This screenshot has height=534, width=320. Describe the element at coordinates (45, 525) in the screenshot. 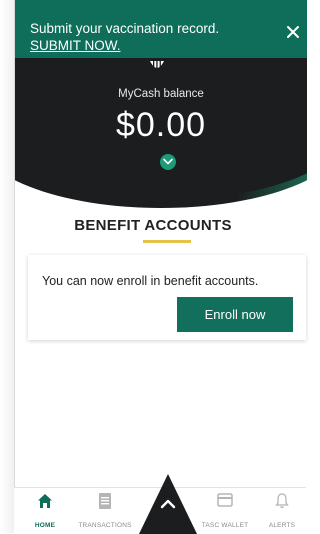

I see `nav-home-label: HOME` at that location.